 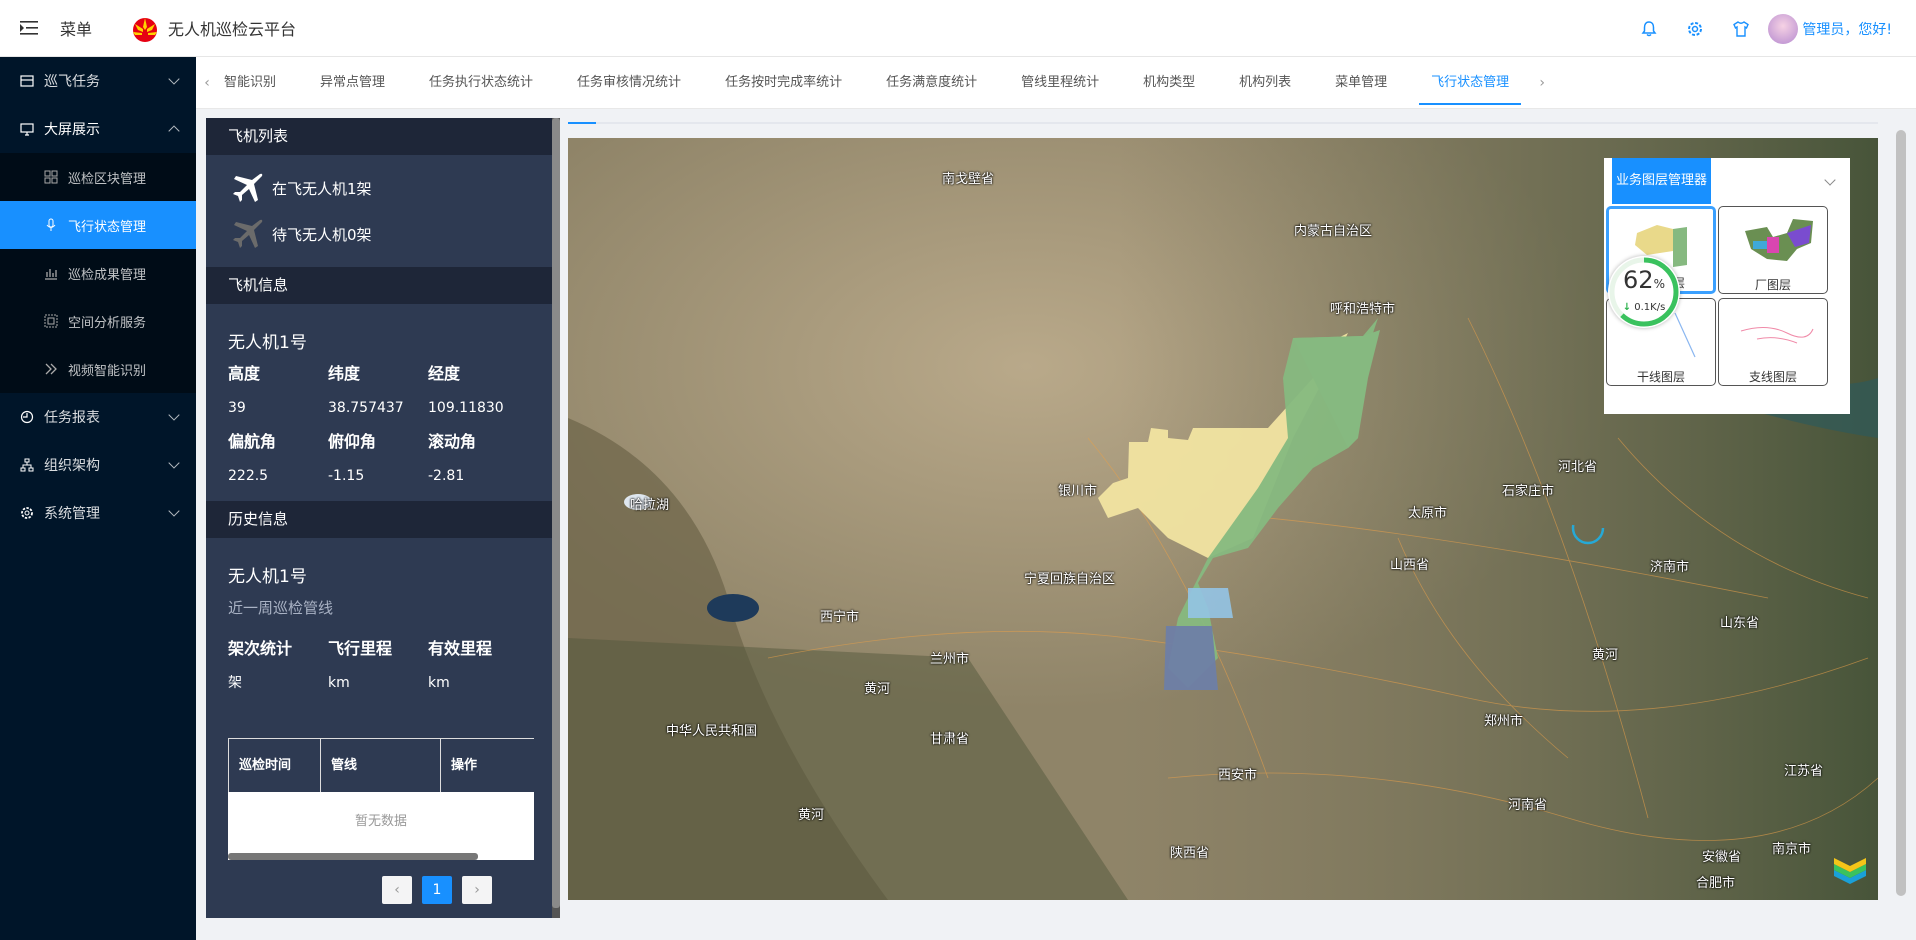 I want to click on history-header: 历史信息, so click(x=383, y=519).